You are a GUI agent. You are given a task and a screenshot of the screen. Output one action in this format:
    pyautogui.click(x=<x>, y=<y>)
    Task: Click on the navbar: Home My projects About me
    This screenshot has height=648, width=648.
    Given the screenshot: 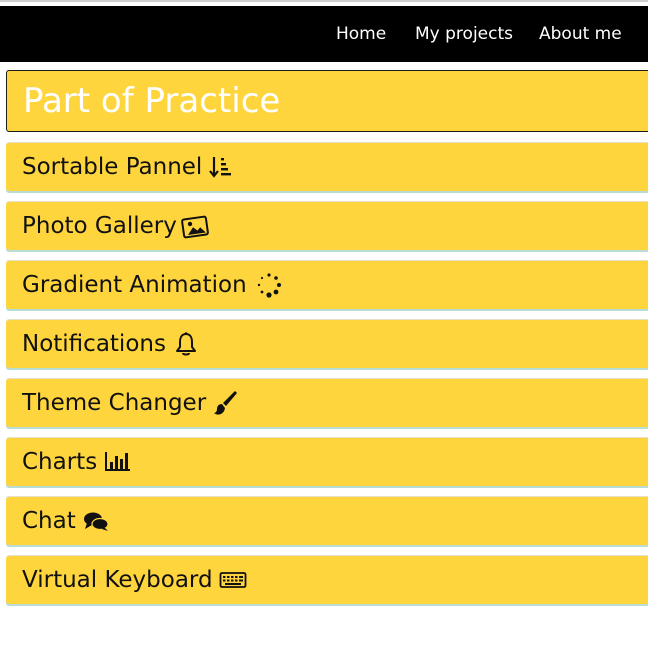 What is the action you would take?
    pyautogui.click(x=324, y=34)
    